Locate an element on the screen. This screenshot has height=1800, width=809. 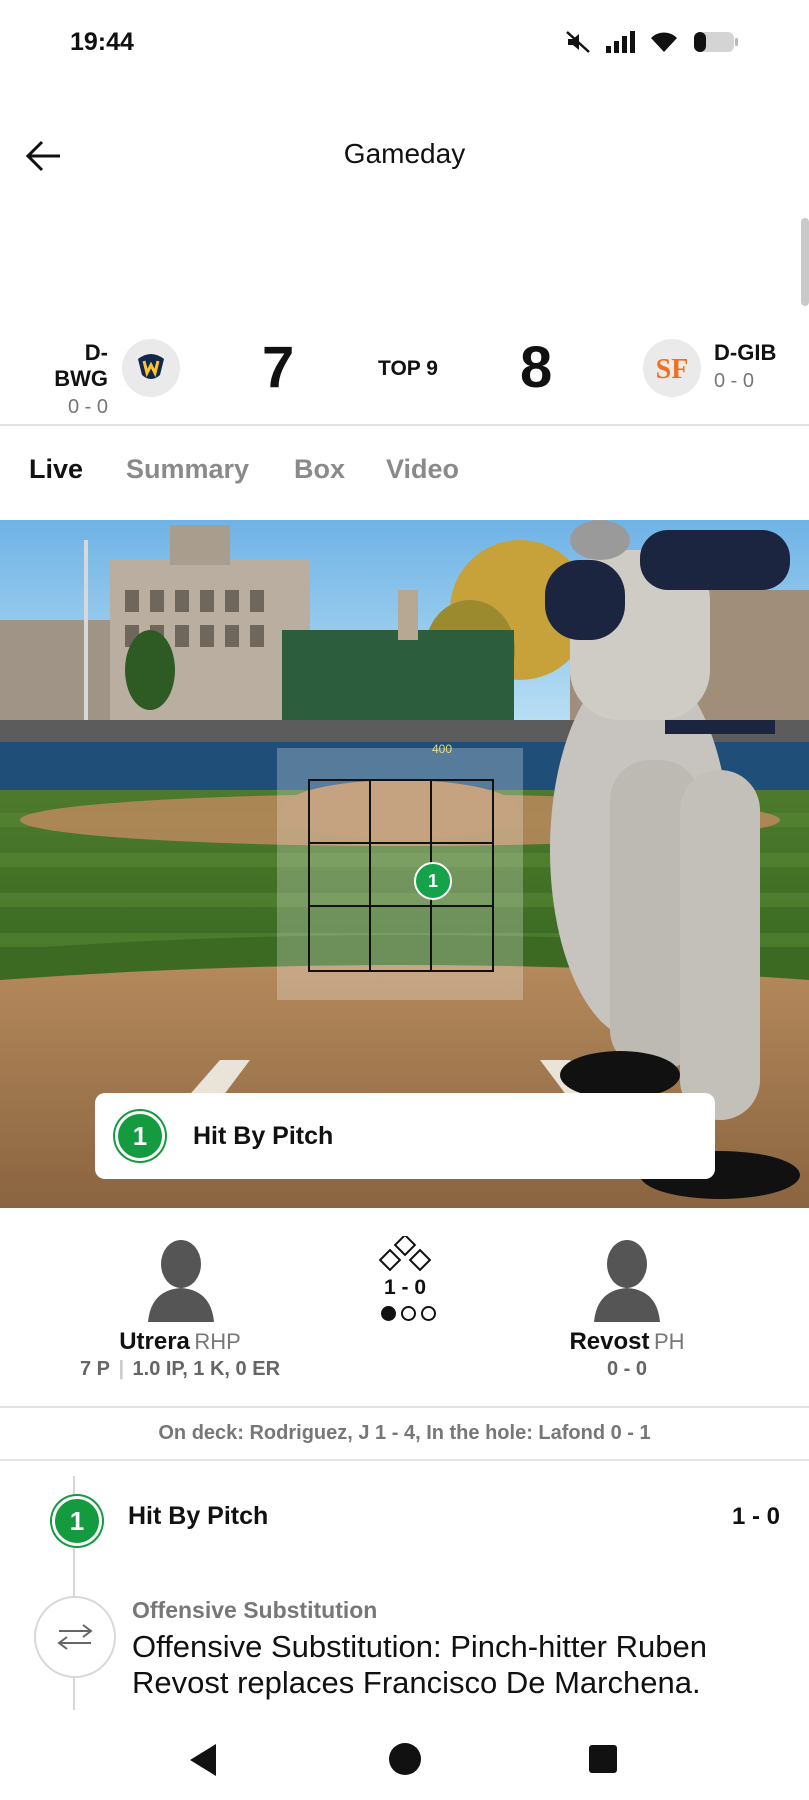
away-team-info: D-BWG 0 - 0 is located at coordinates (72, 379).